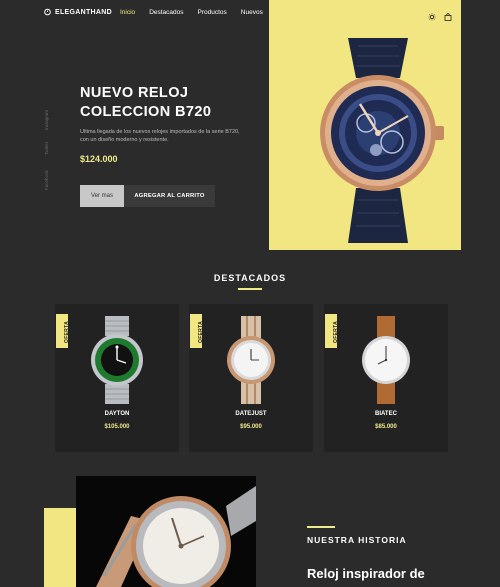 The height and width of the screenshot is (587, 500). Describe the element at coordinates (386, 427) in the screenshot. I see `product-price: $85.000` at that location.